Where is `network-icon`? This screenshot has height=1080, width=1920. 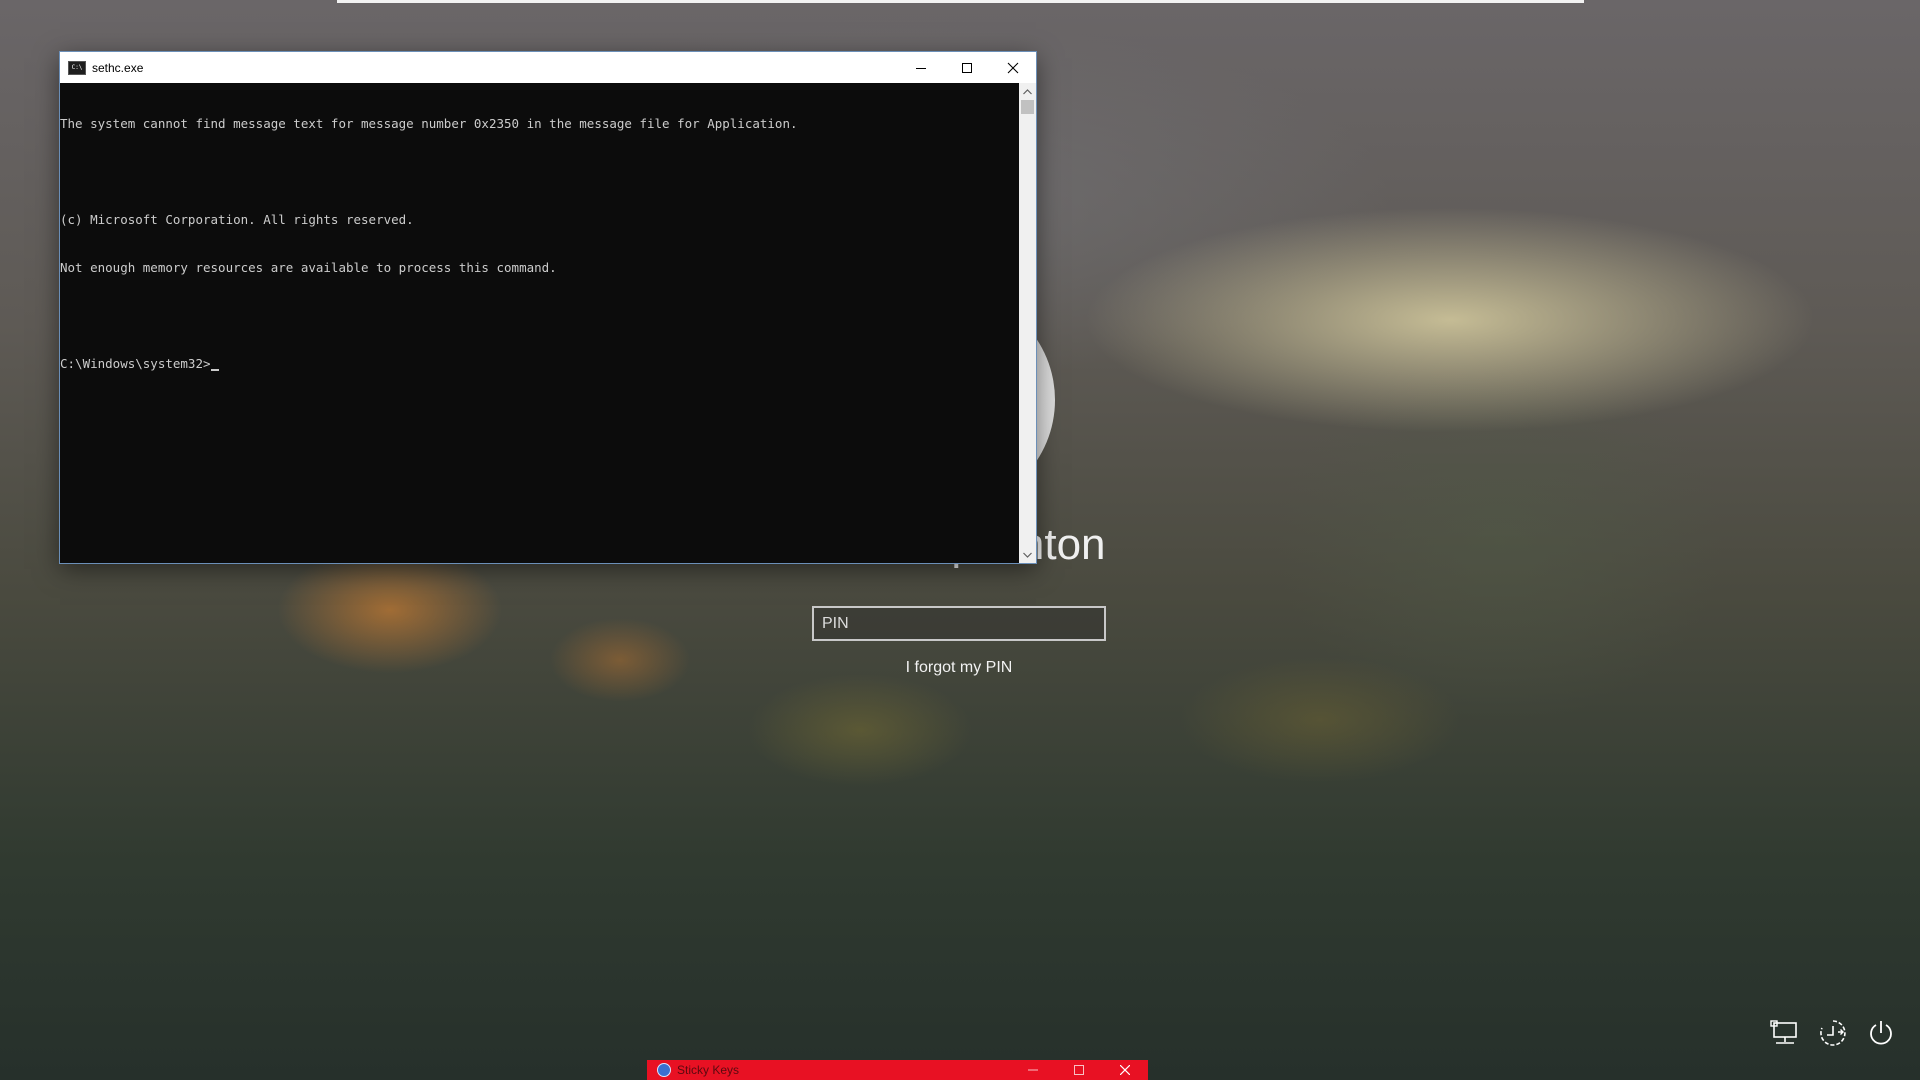
network-icon is located at coordinates (1785, 1033).